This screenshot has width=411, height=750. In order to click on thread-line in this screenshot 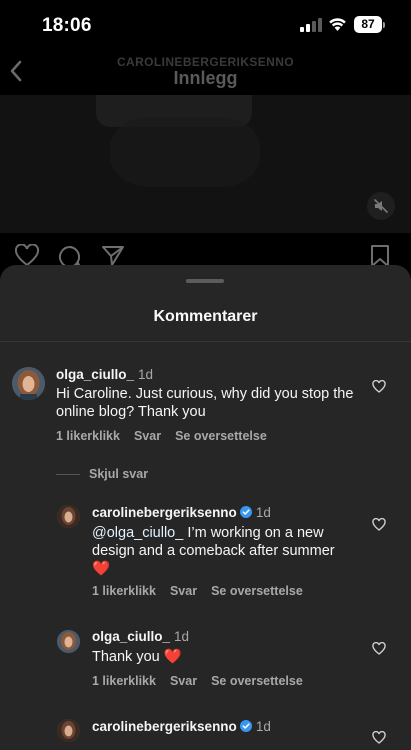, I will do `click(68, 475)`.